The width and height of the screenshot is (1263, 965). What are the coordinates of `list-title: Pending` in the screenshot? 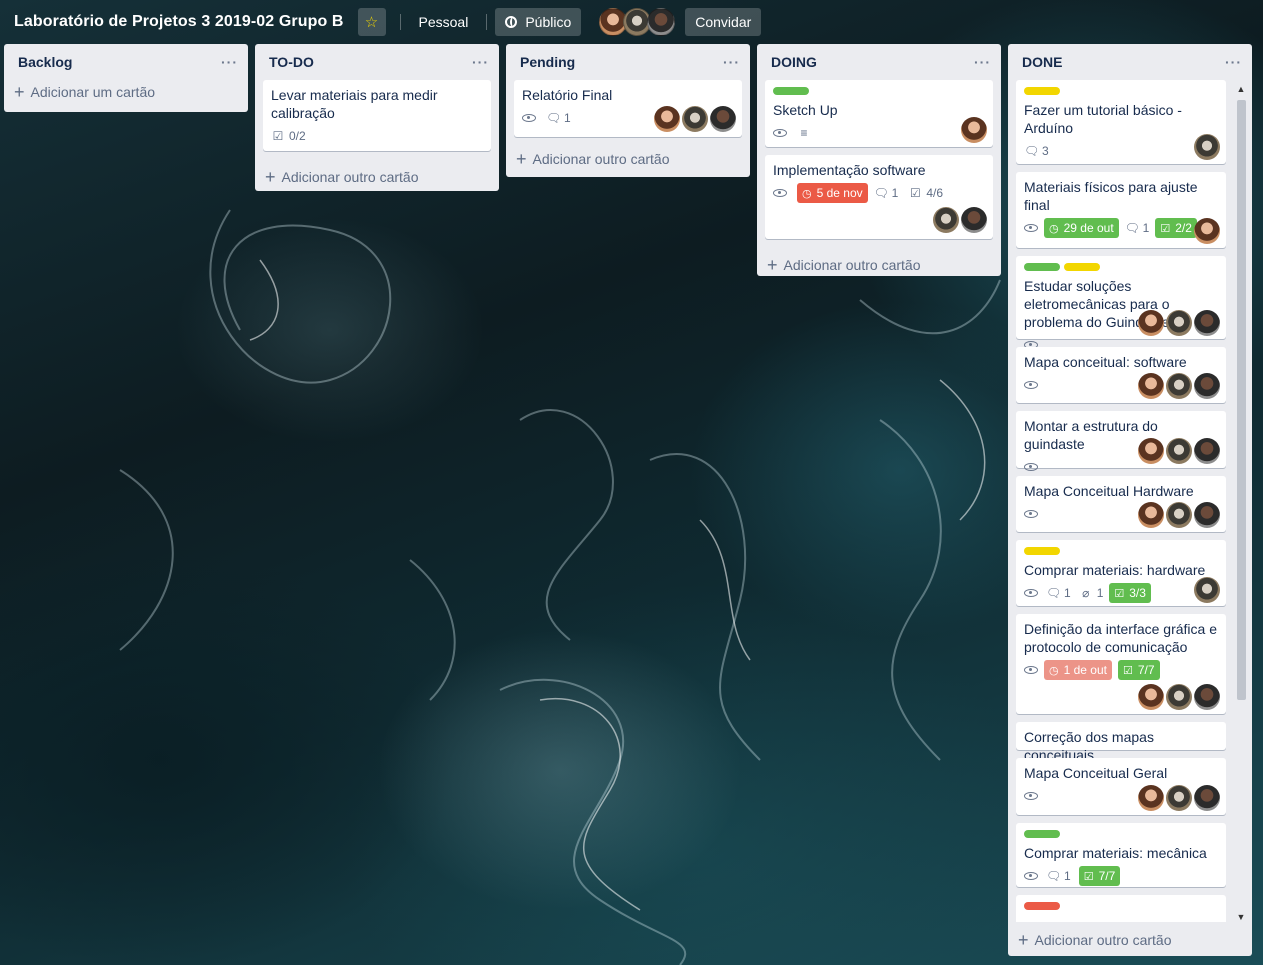 It's located at (547, 62).